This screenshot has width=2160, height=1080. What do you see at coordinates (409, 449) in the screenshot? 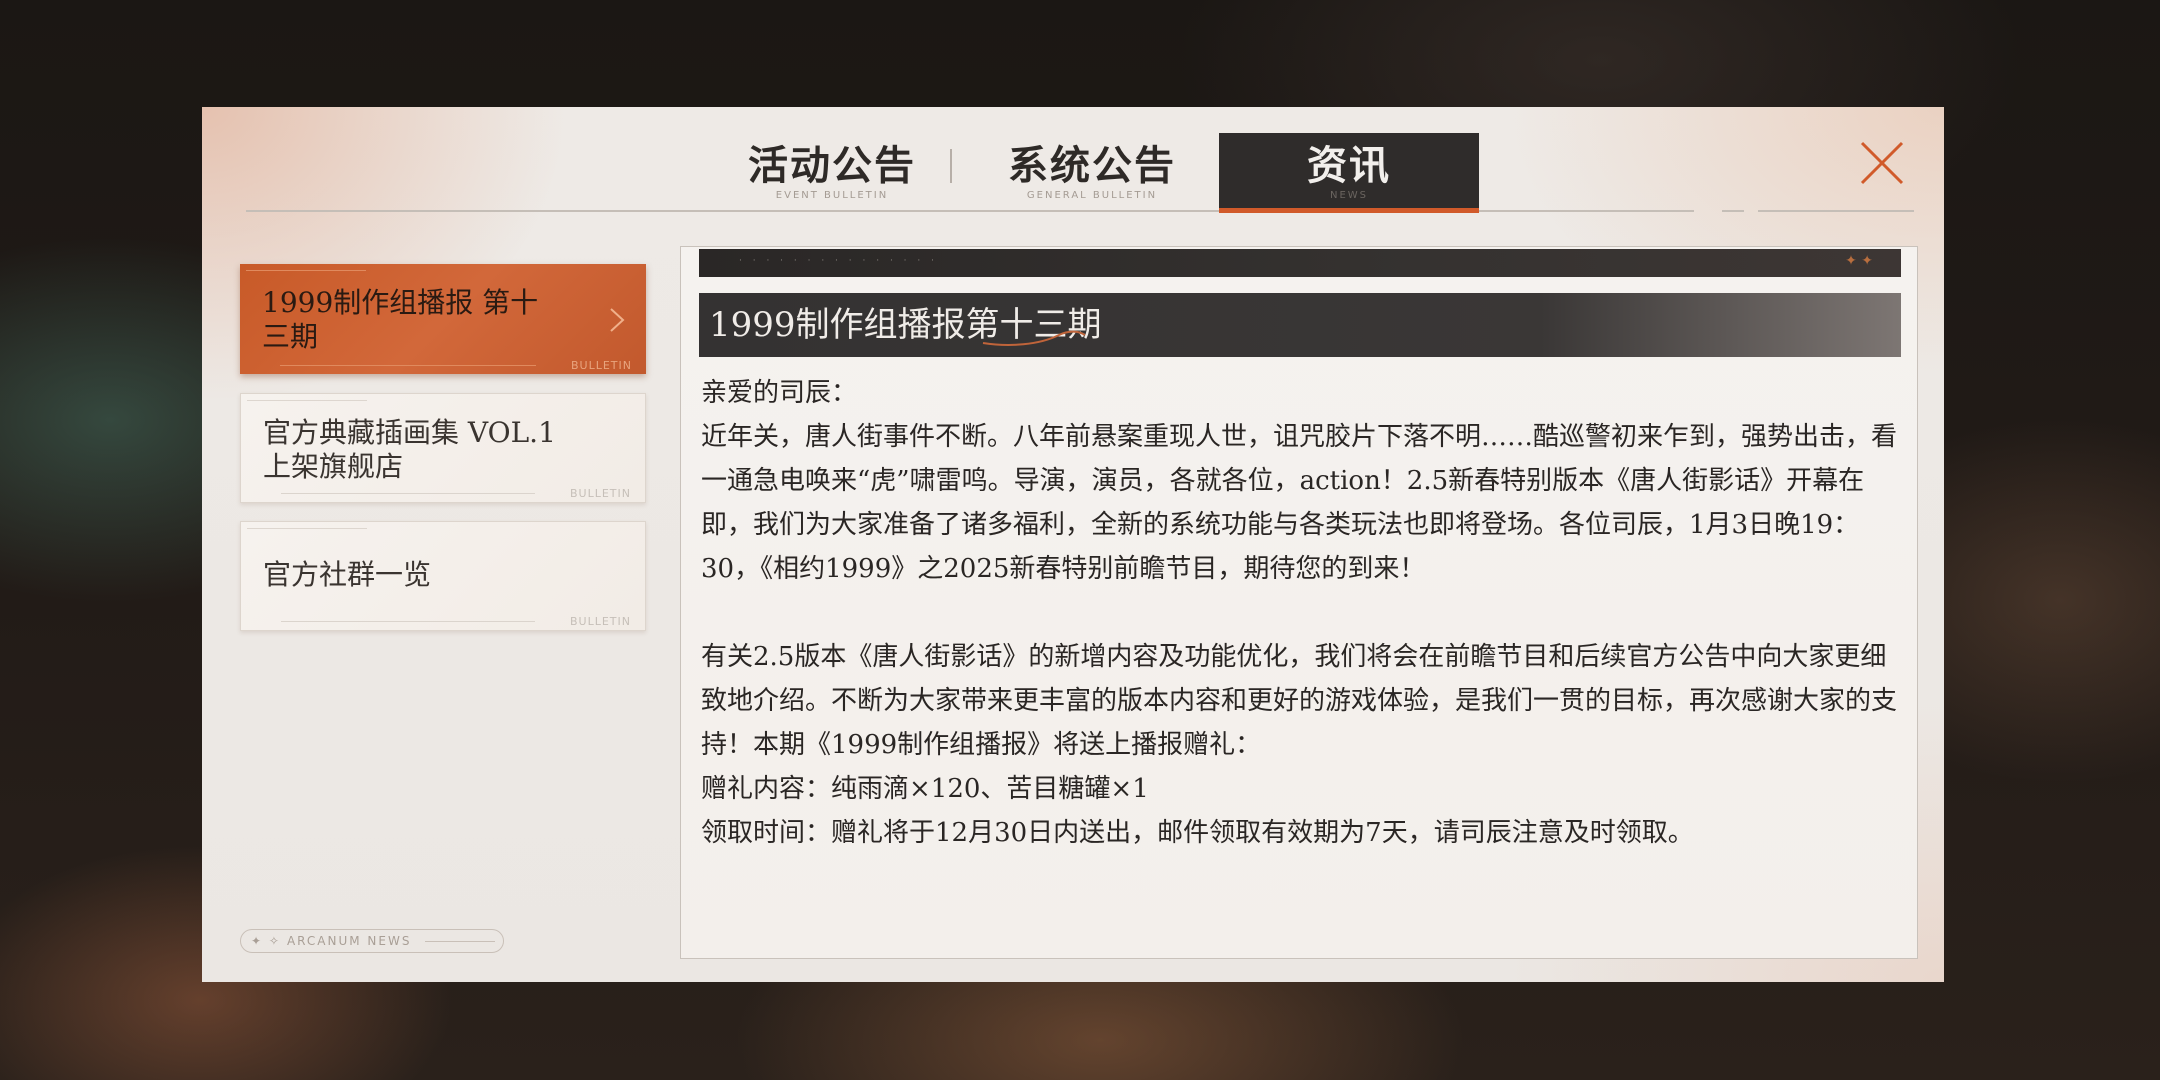
I see `list-item-title: 官方典藏插画集 VOL.1上架旗舰店` at bounding box center [409, 449].